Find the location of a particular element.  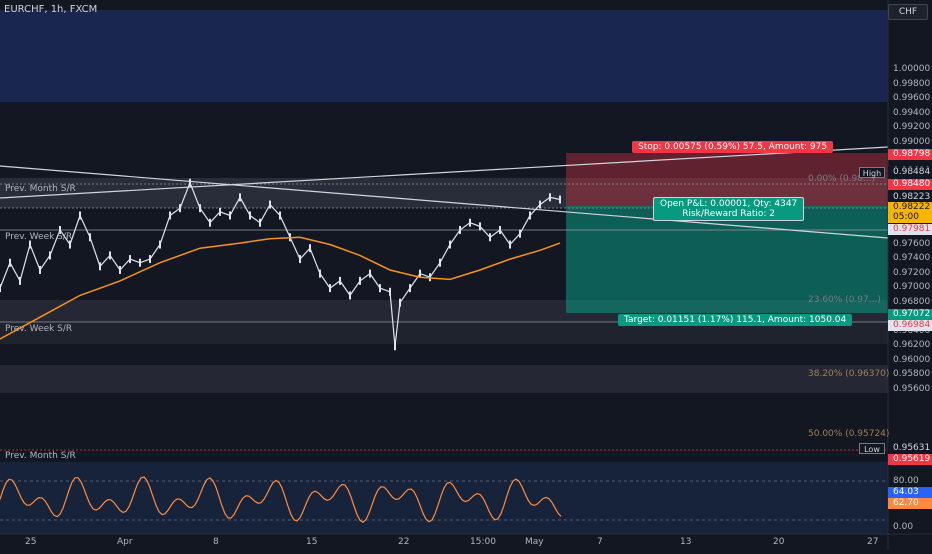

target-price-label: 0.97072 is located at coordinates (910, 314).